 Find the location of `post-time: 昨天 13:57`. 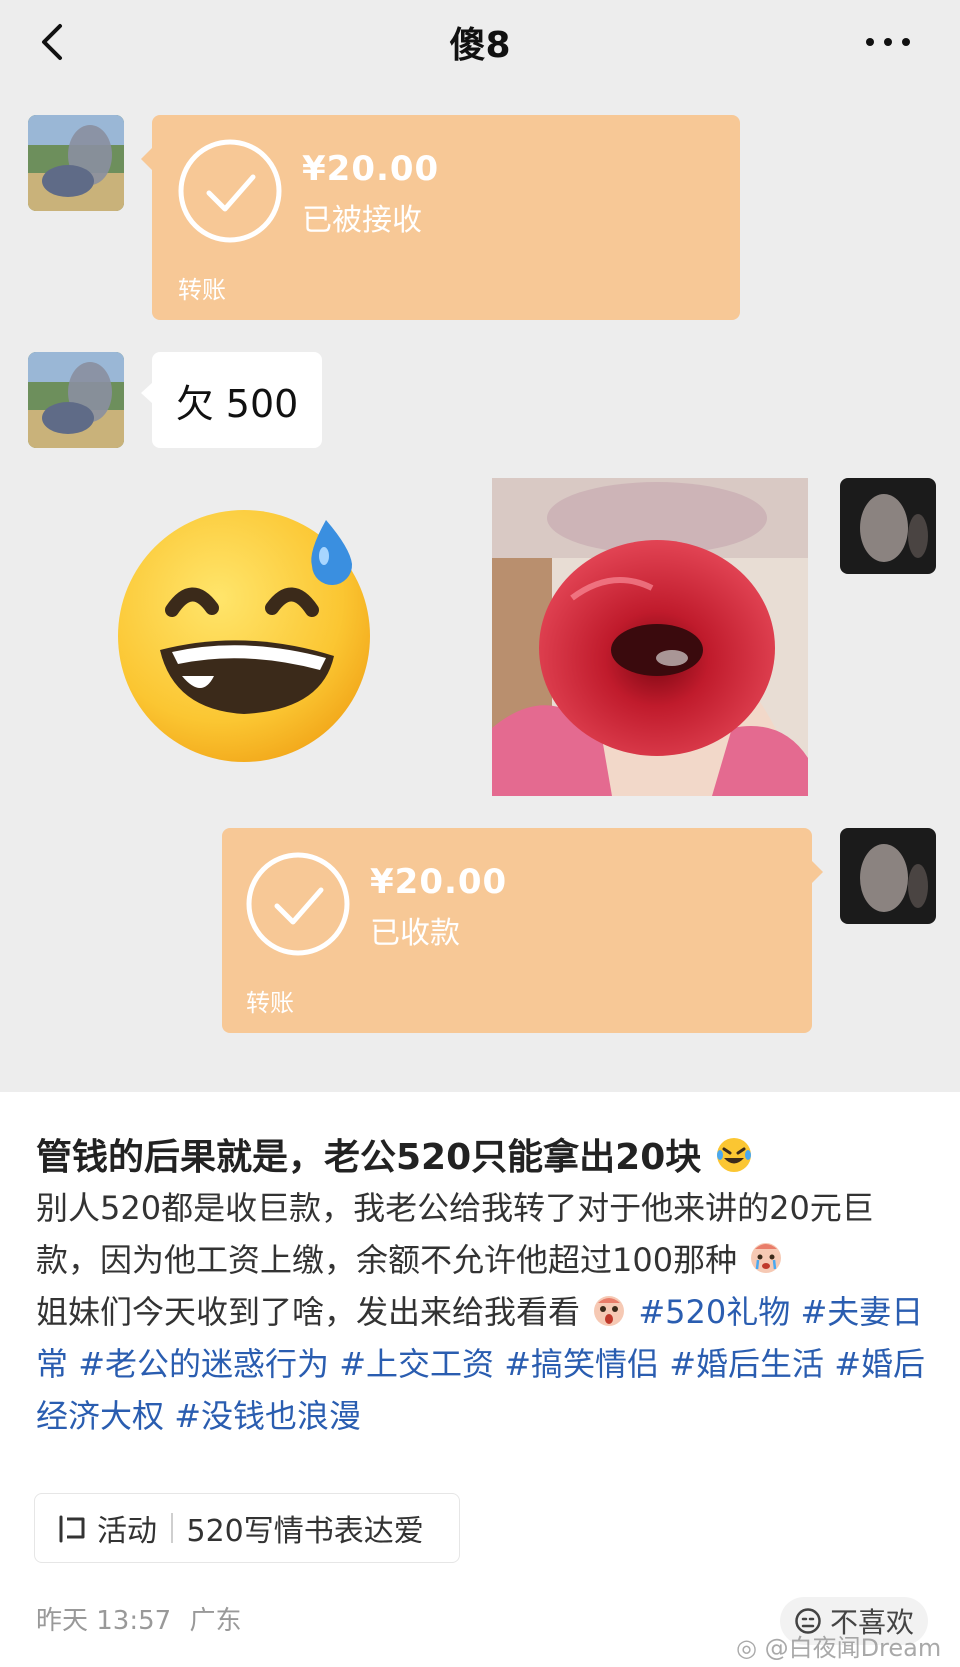

post-time: 昨天 13:57 is located at coordinates (104, 1621).